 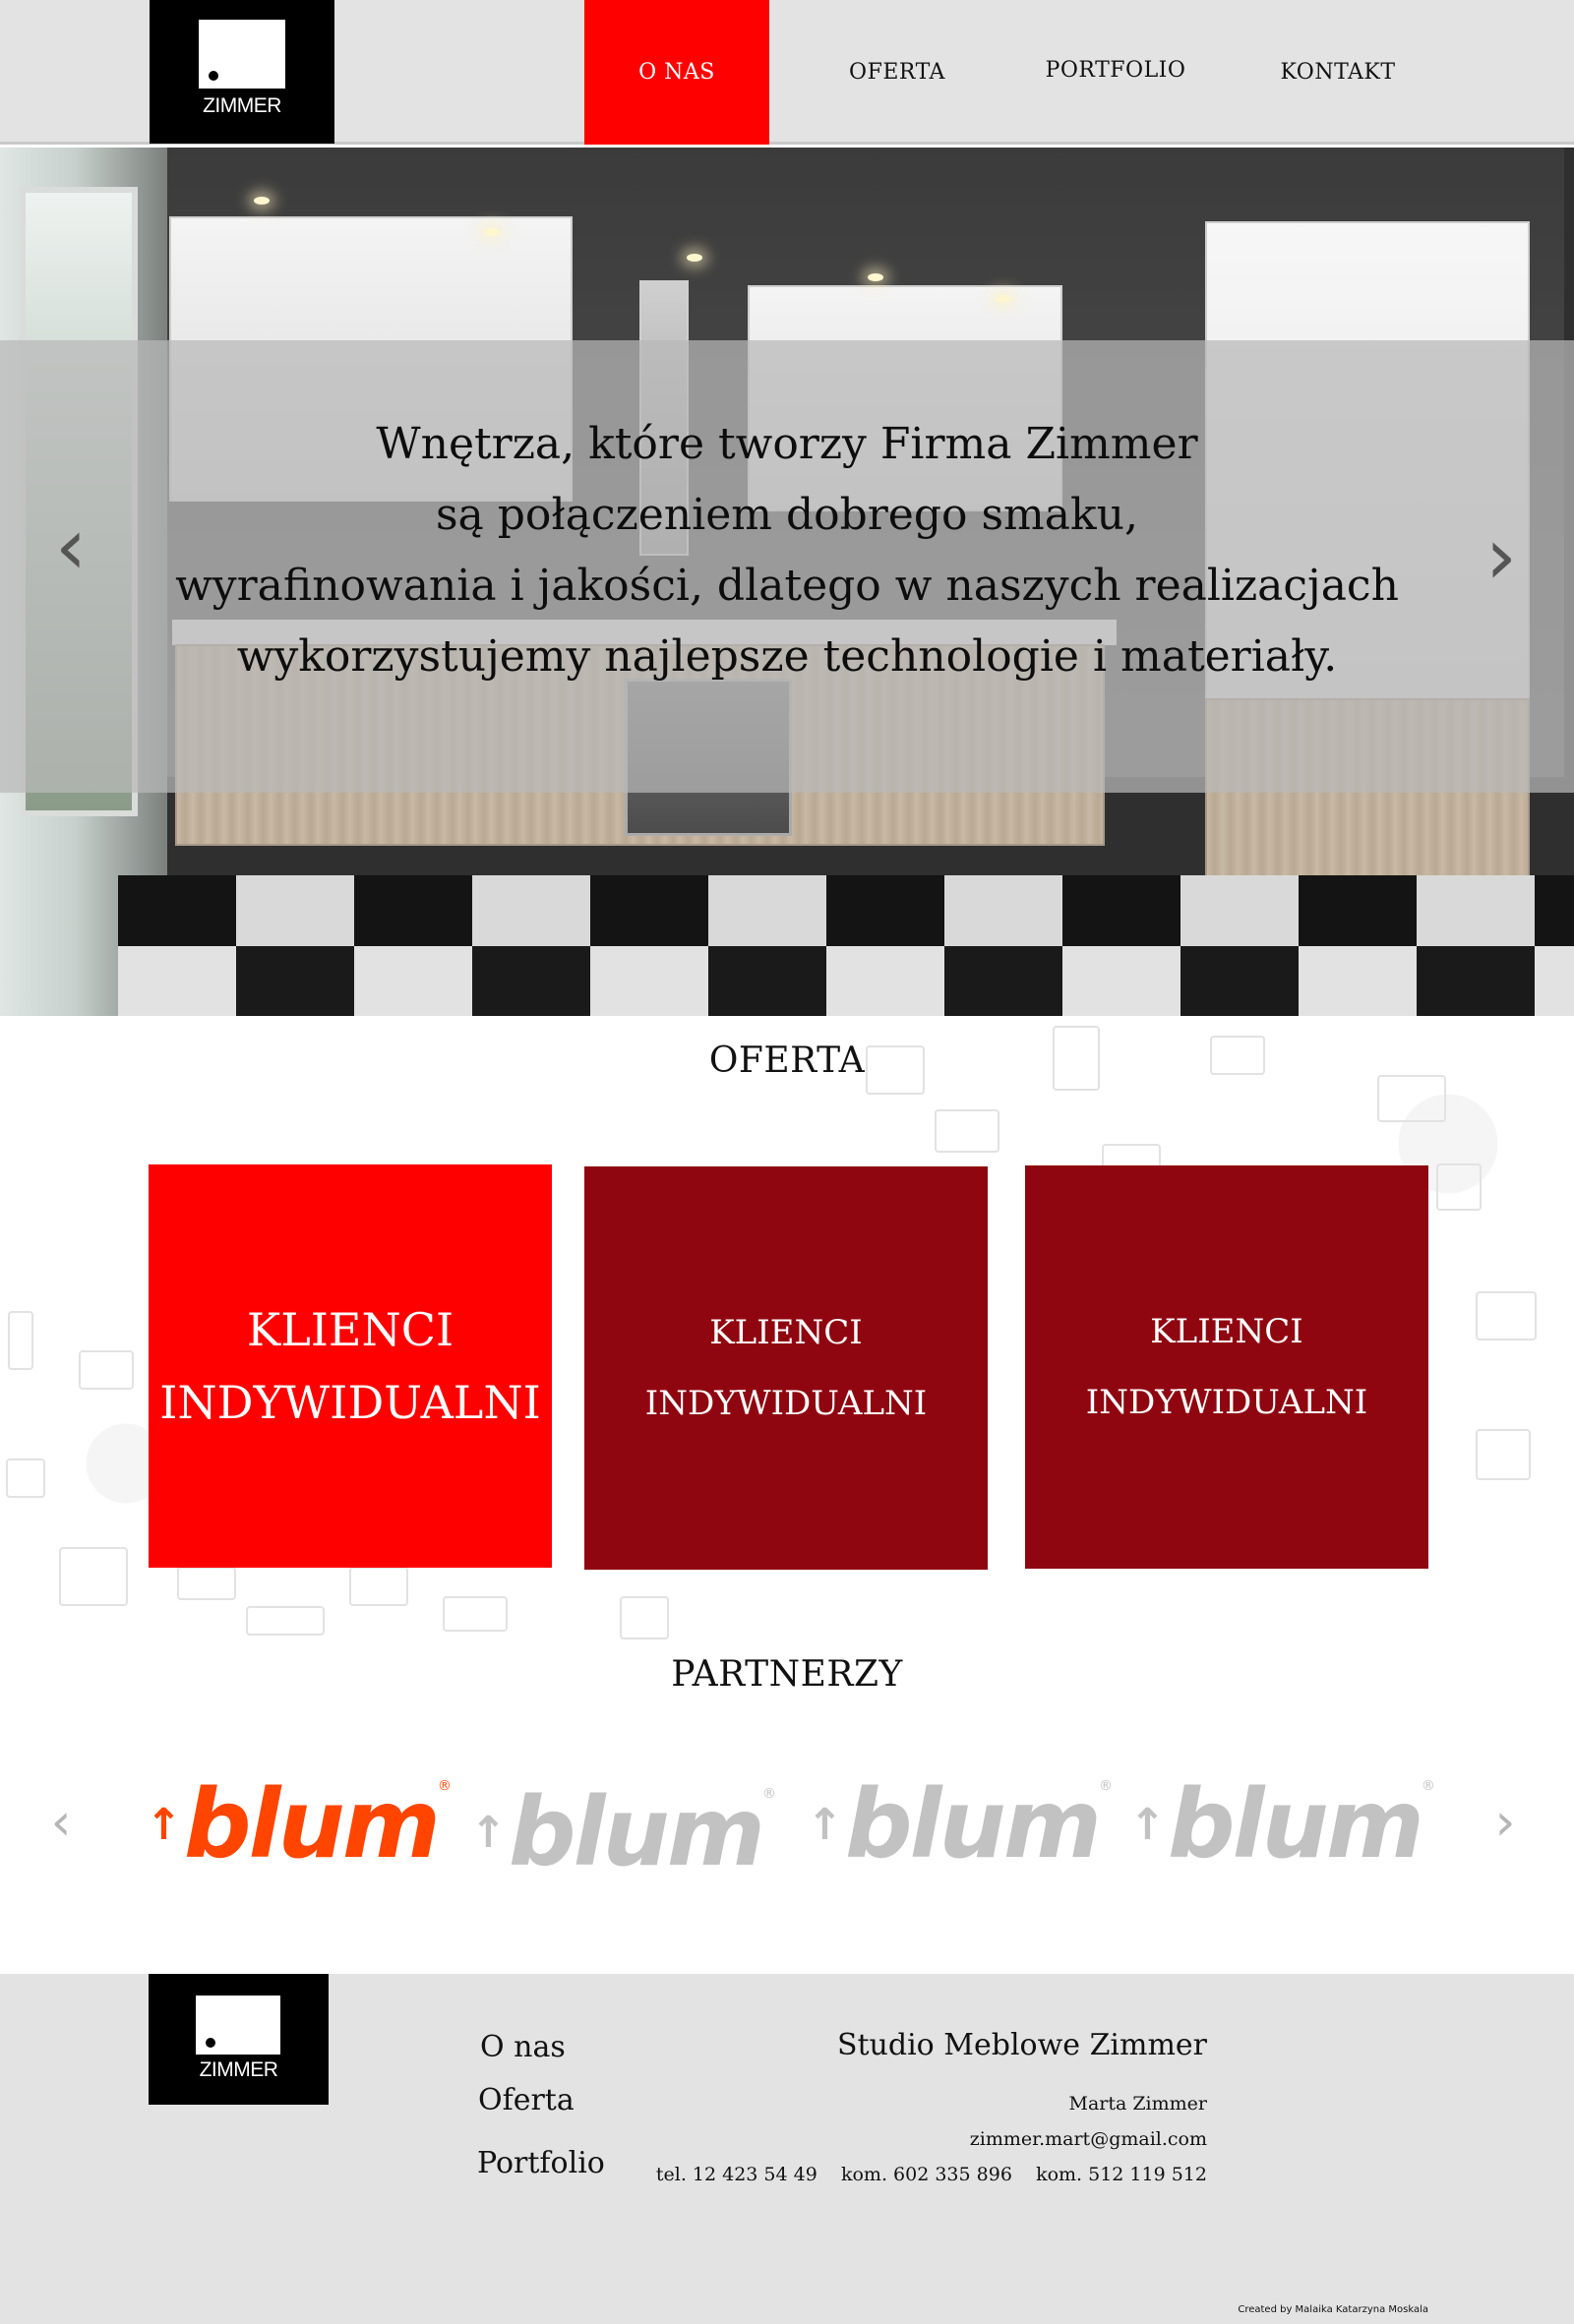 I want to click on partners-title: PARTNERZY, so click(x=787, y=1674).